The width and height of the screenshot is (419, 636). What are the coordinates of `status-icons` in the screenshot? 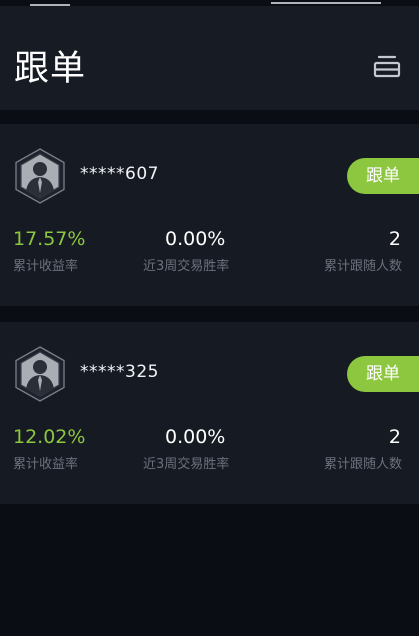 It's located at (326, 2).